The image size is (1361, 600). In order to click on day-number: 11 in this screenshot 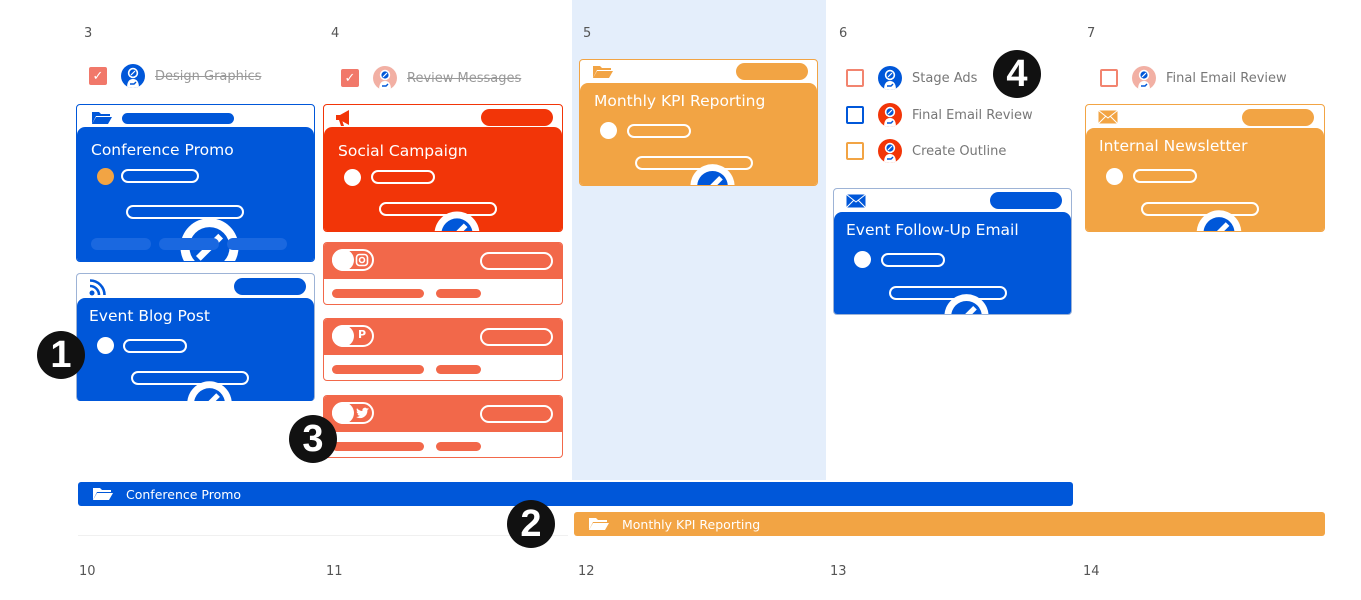, I will do `click(334, 571)`.